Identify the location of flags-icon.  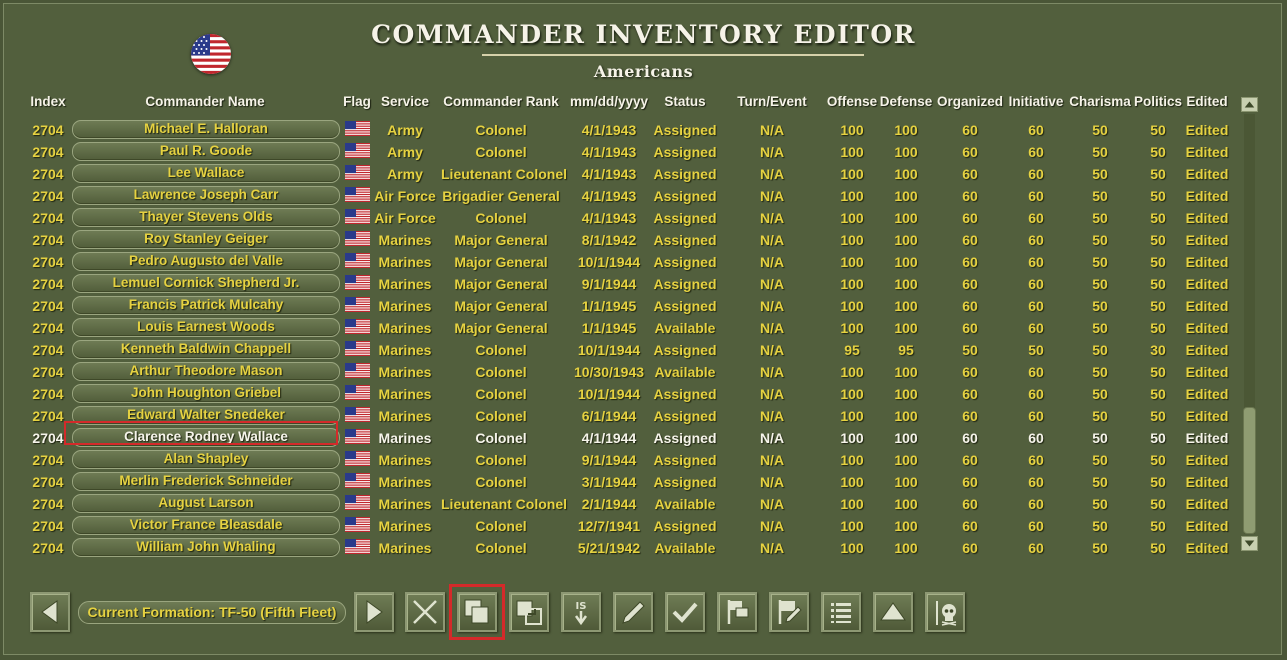
(738, 612).